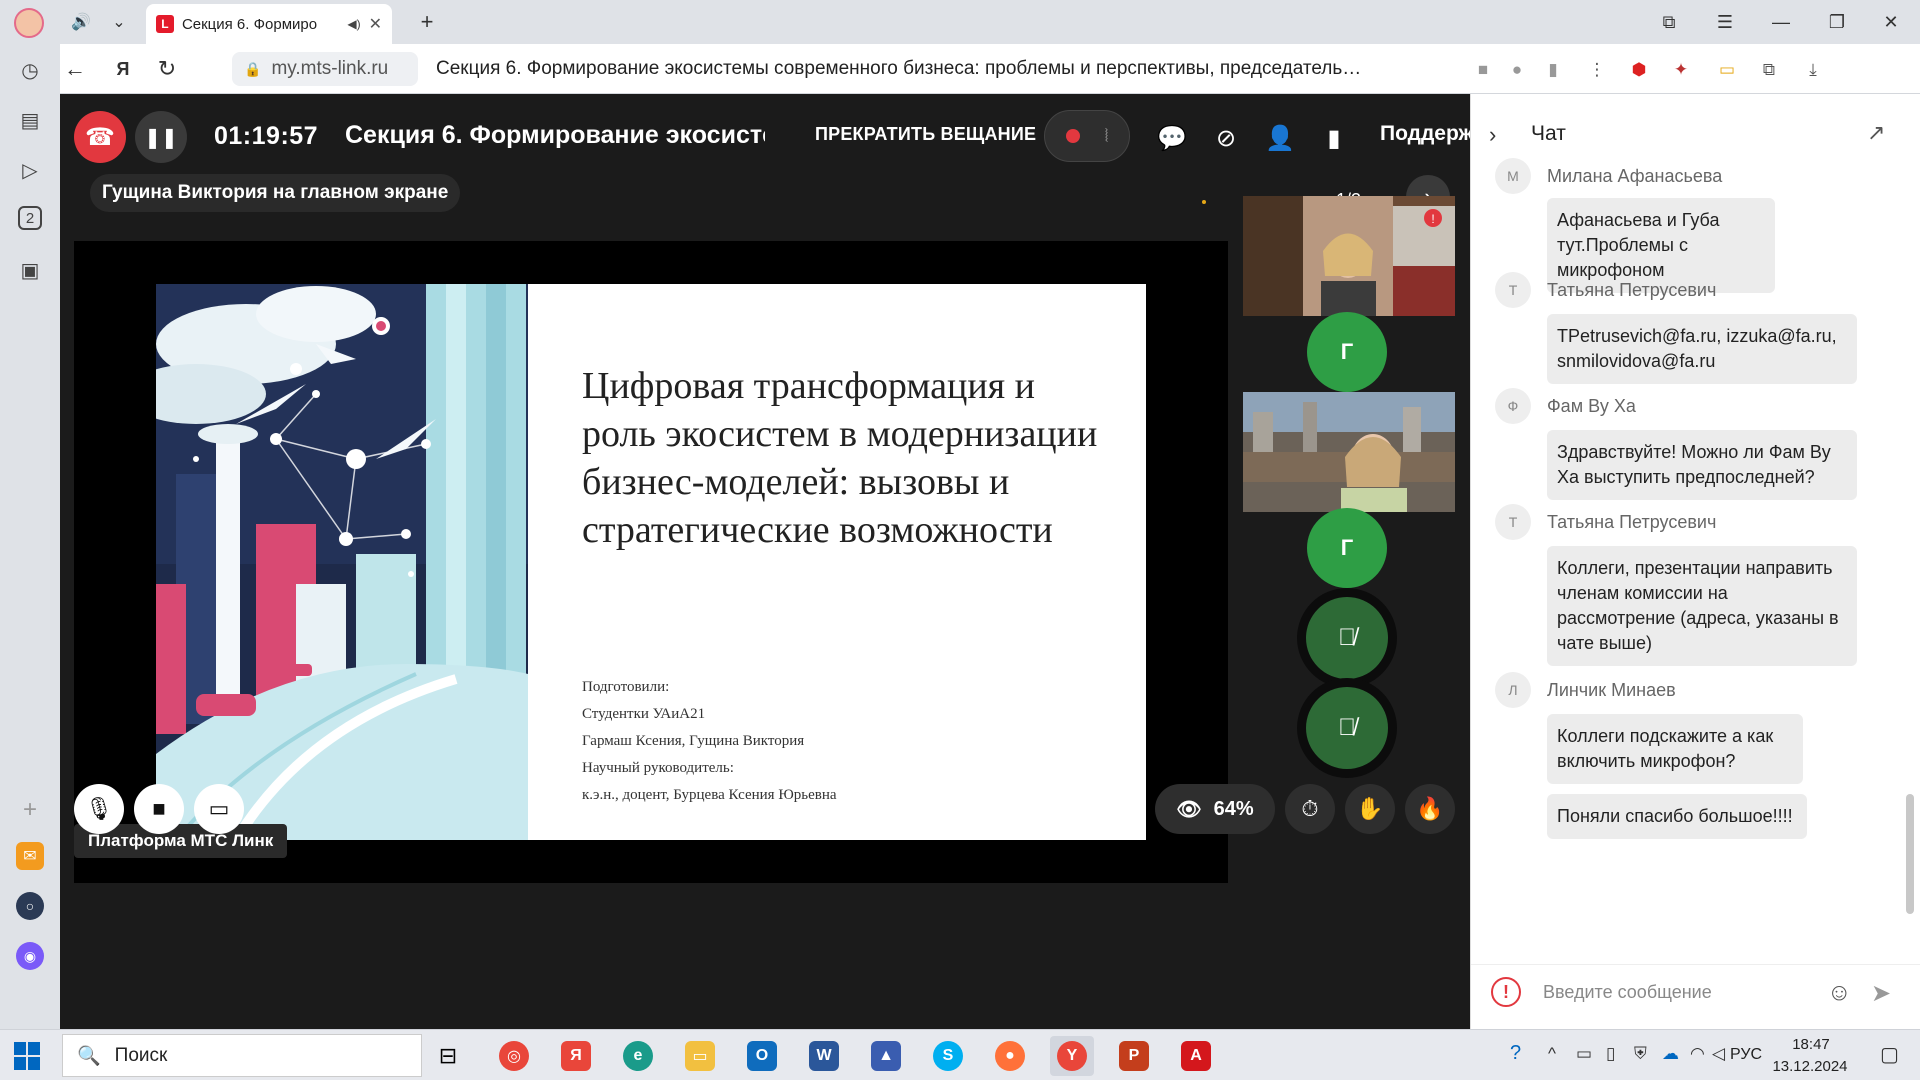 The height and width of the screenshot is (1080, 1920). What do you see at coordinates (448, 1056) in the screenshot?
I see `task-view-icon: ⊟` at bounding box center [448, 1056].